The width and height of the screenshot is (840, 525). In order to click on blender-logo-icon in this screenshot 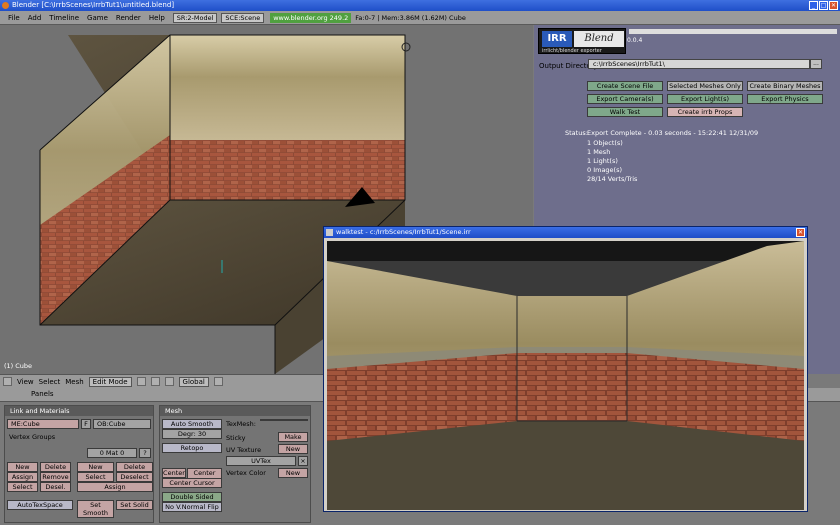, I will do `click(5, 5)`.